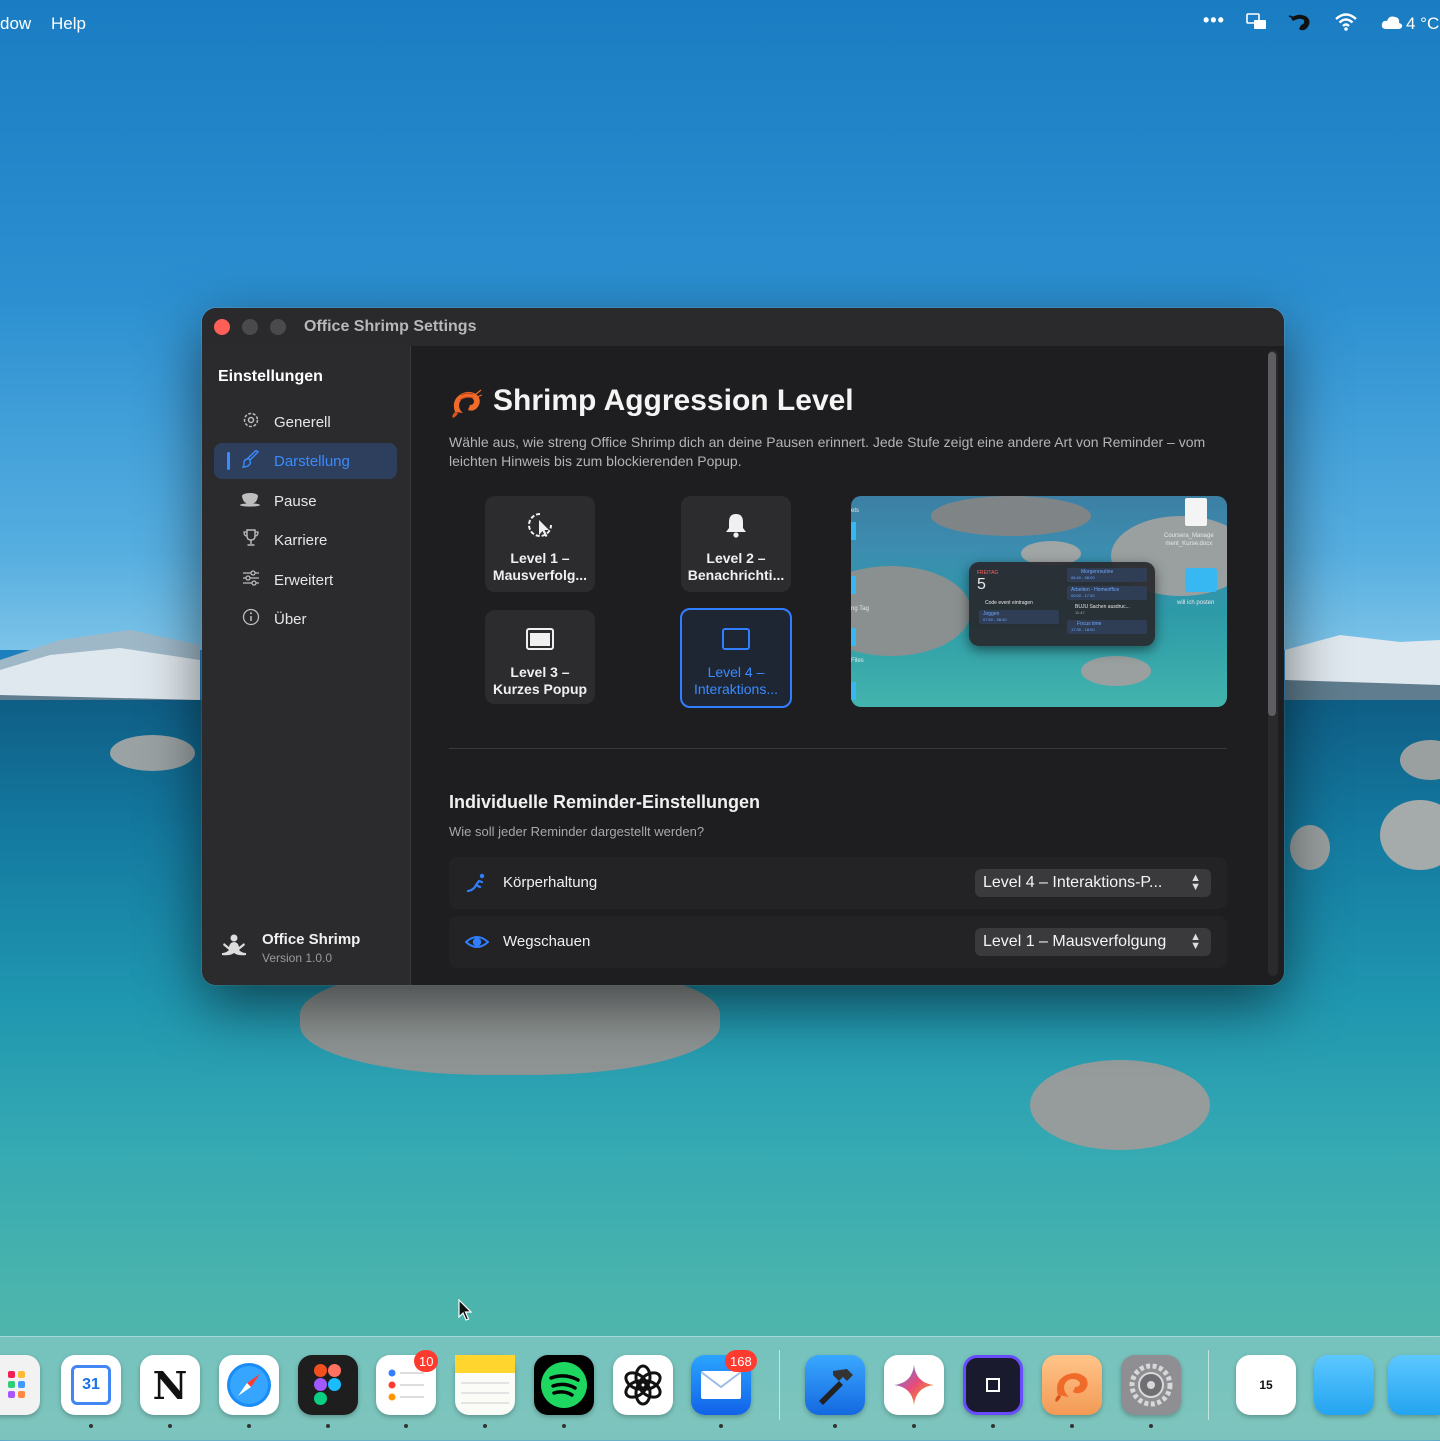 The height and width of the screenshot is (1441, 1440). I want to click on reminder-row-wegschauen: Wegschauen Level 1 – Mausverfolgung ▲ ▼, so click(838, 942).